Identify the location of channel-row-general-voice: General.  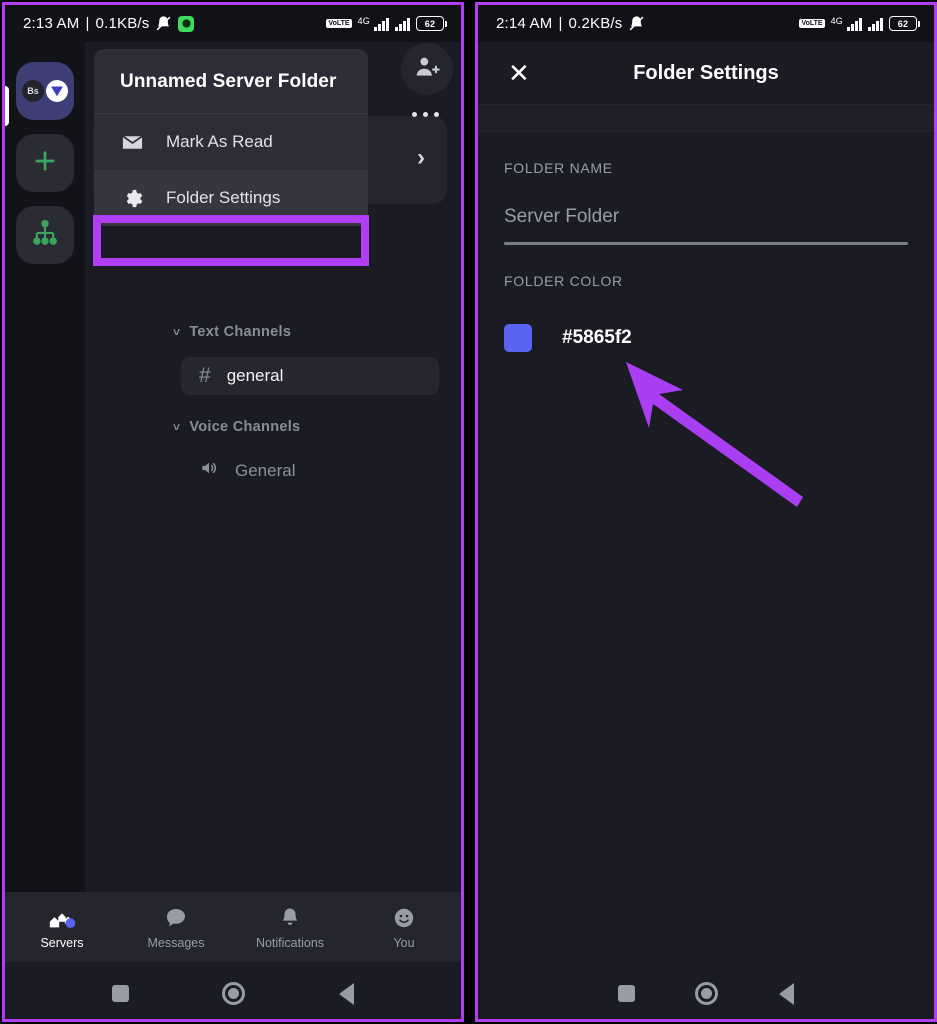
(310, 471).